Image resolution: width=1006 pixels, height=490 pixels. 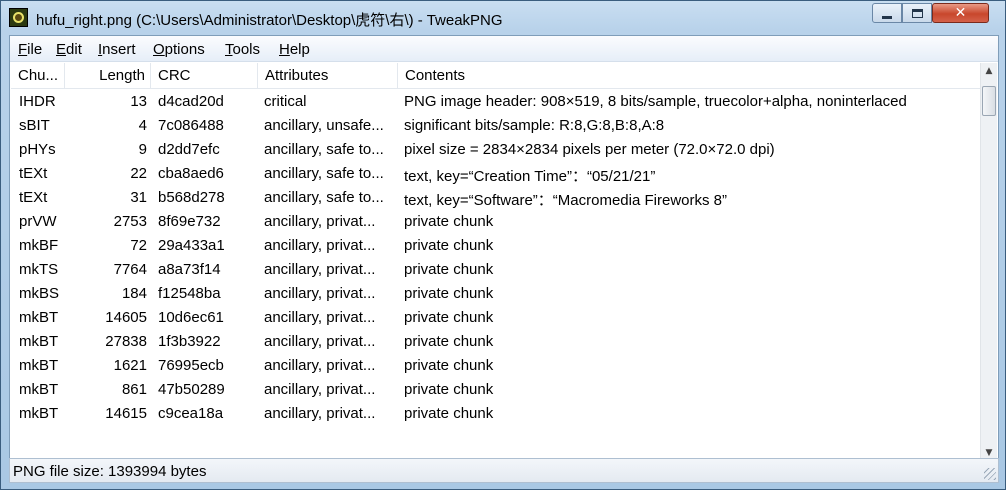 I want to click on cell-chunk-type: mkTS, so click(x=39, y=269).